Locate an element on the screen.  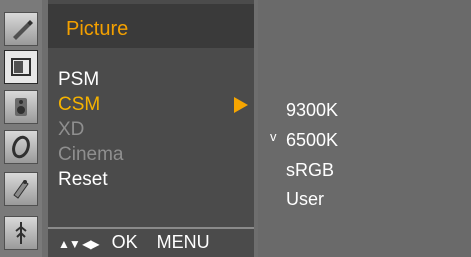
menu-item-psm: PSM is located at coordinates (78, 80).